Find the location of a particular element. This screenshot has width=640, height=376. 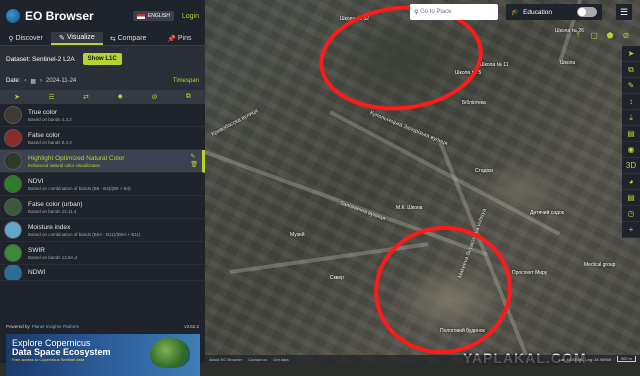

banner-line3: Free access to Copernicus Sentinel data is located at coordinates (48, 359).